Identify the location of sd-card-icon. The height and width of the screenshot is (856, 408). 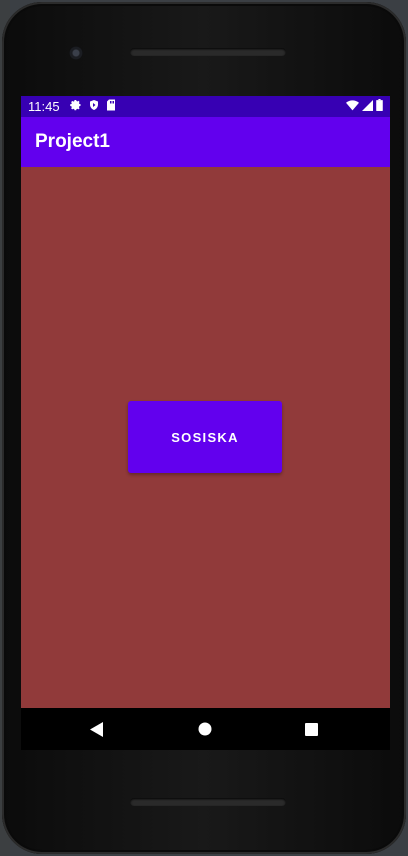
(111, 106).